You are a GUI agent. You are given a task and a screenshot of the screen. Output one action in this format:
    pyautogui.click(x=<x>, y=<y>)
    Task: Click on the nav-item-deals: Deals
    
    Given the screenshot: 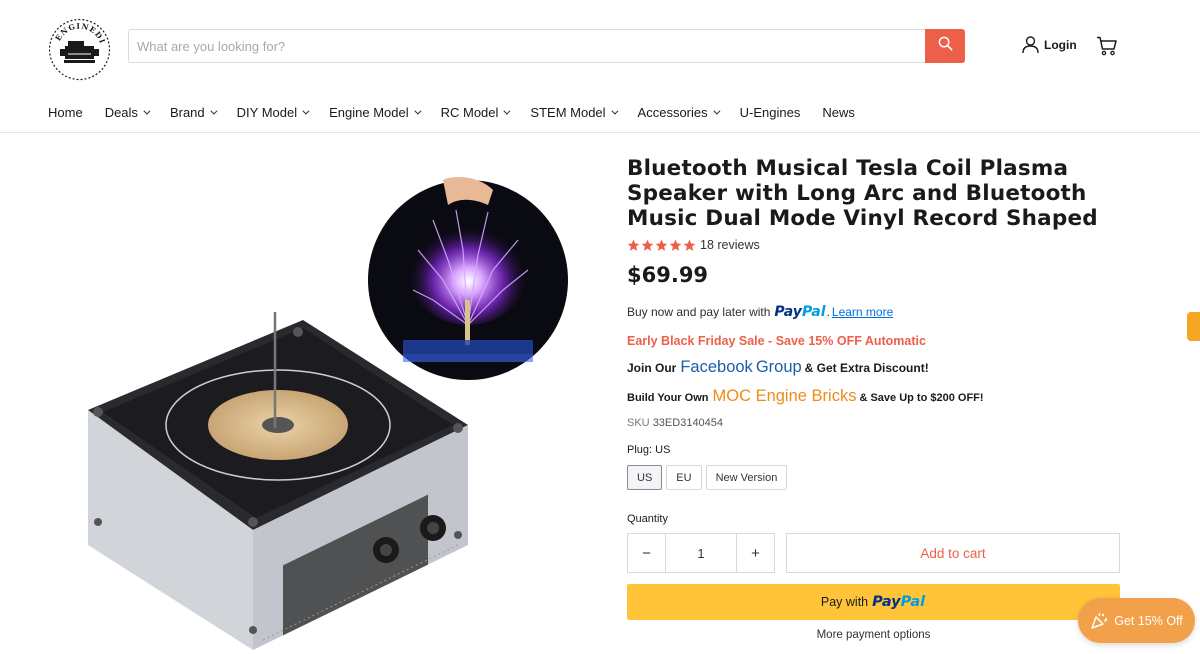 What is the action you would take?
    pyautogui.click(x=127, y=112)
    